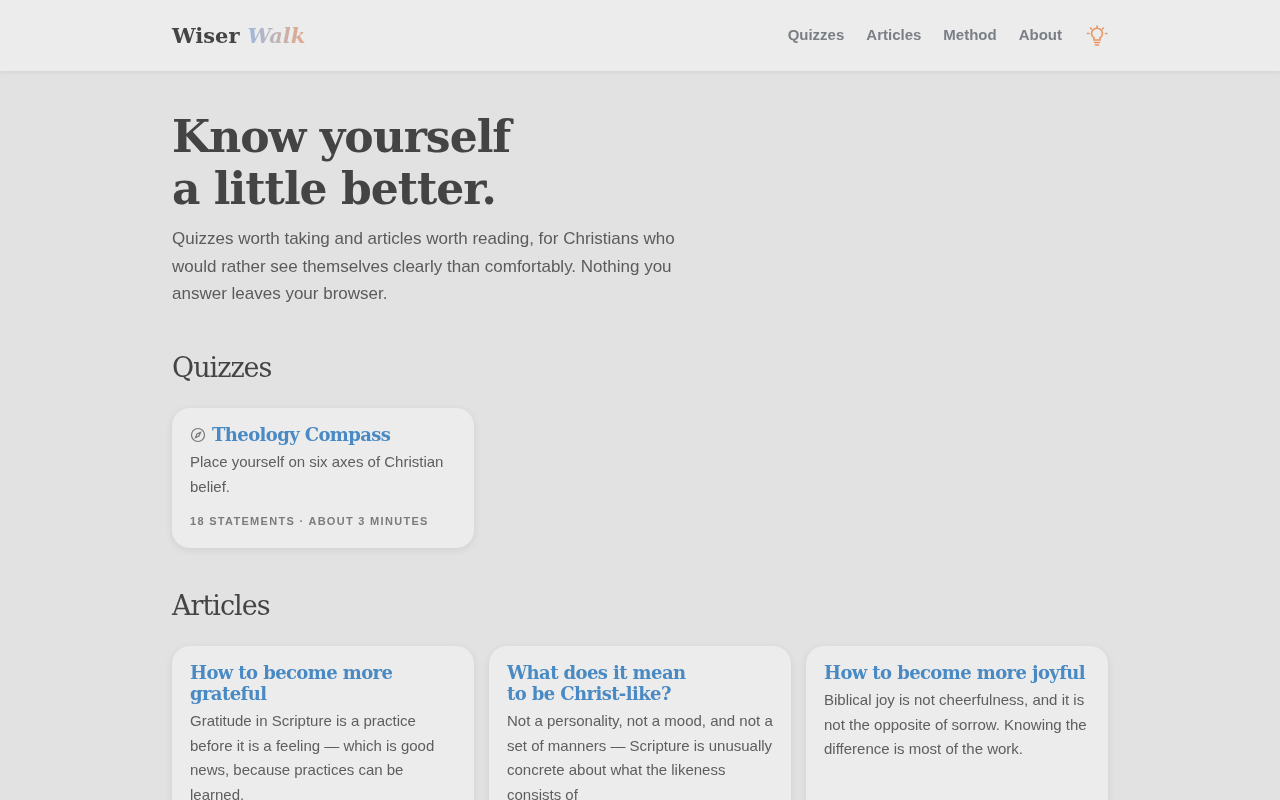  I want to click on article-card: How to become more grateful Gratitude in Scripture is a practice before it is a feeling — which is good news, because practices can be learned., so click(323, 723).